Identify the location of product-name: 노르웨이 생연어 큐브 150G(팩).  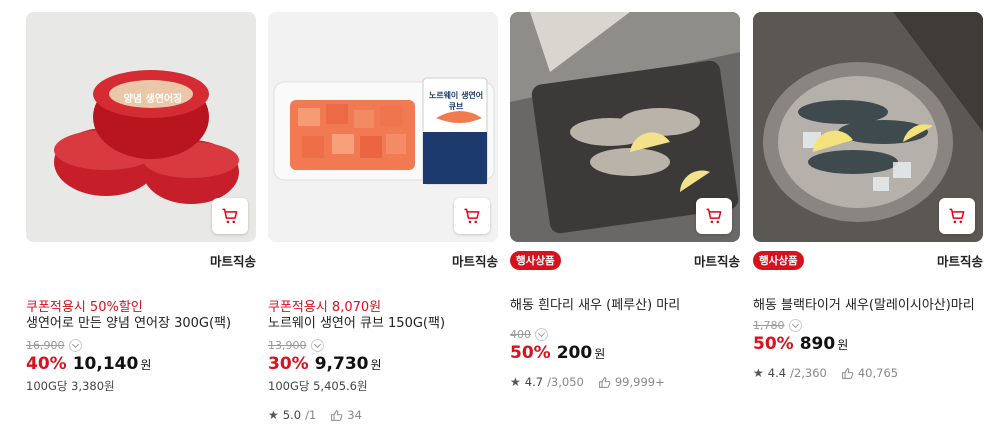
(383, 323).